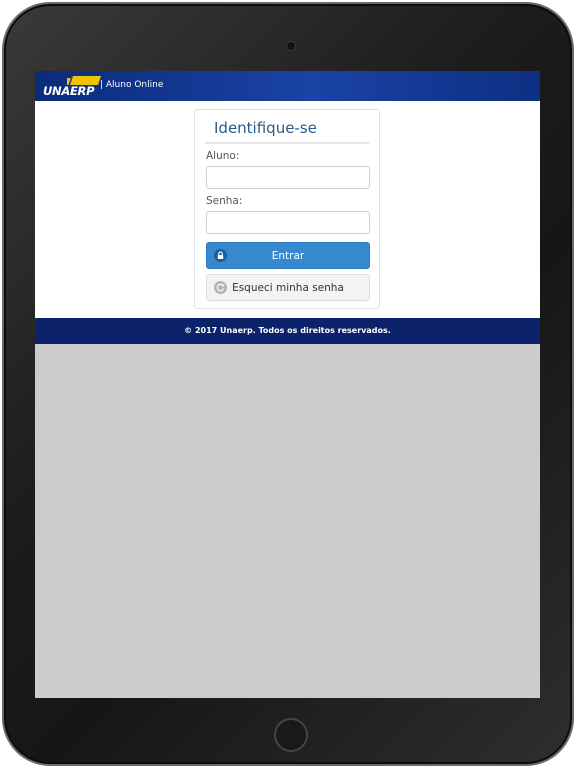 Image resolution: width=576 pixels, height=768 pixels. I want to click on submit-label: Entrar, so click(288, 256).